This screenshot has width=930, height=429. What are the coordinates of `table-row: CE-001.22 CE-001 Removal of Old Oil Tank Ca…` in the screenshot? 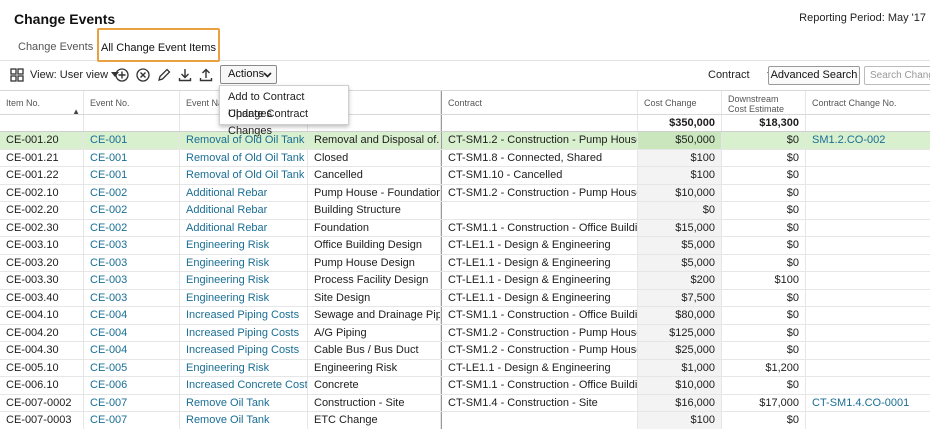 It's located at (465, 176).